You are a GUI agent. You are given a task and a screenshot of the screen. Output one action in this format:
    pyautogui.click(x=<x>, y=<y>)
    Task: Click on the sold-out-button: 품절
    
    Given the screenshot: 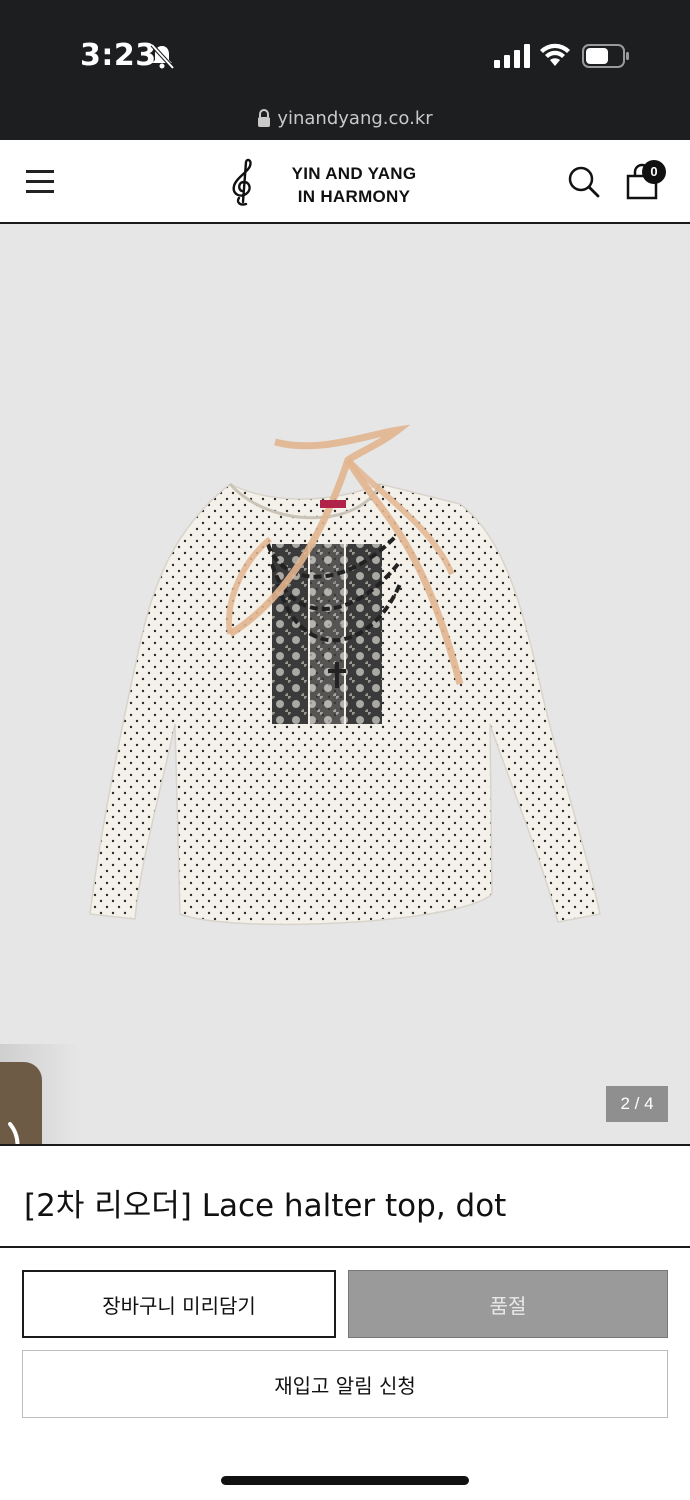 What is the action you would take?
    pyautogui.click(x=508, y=1304)
    